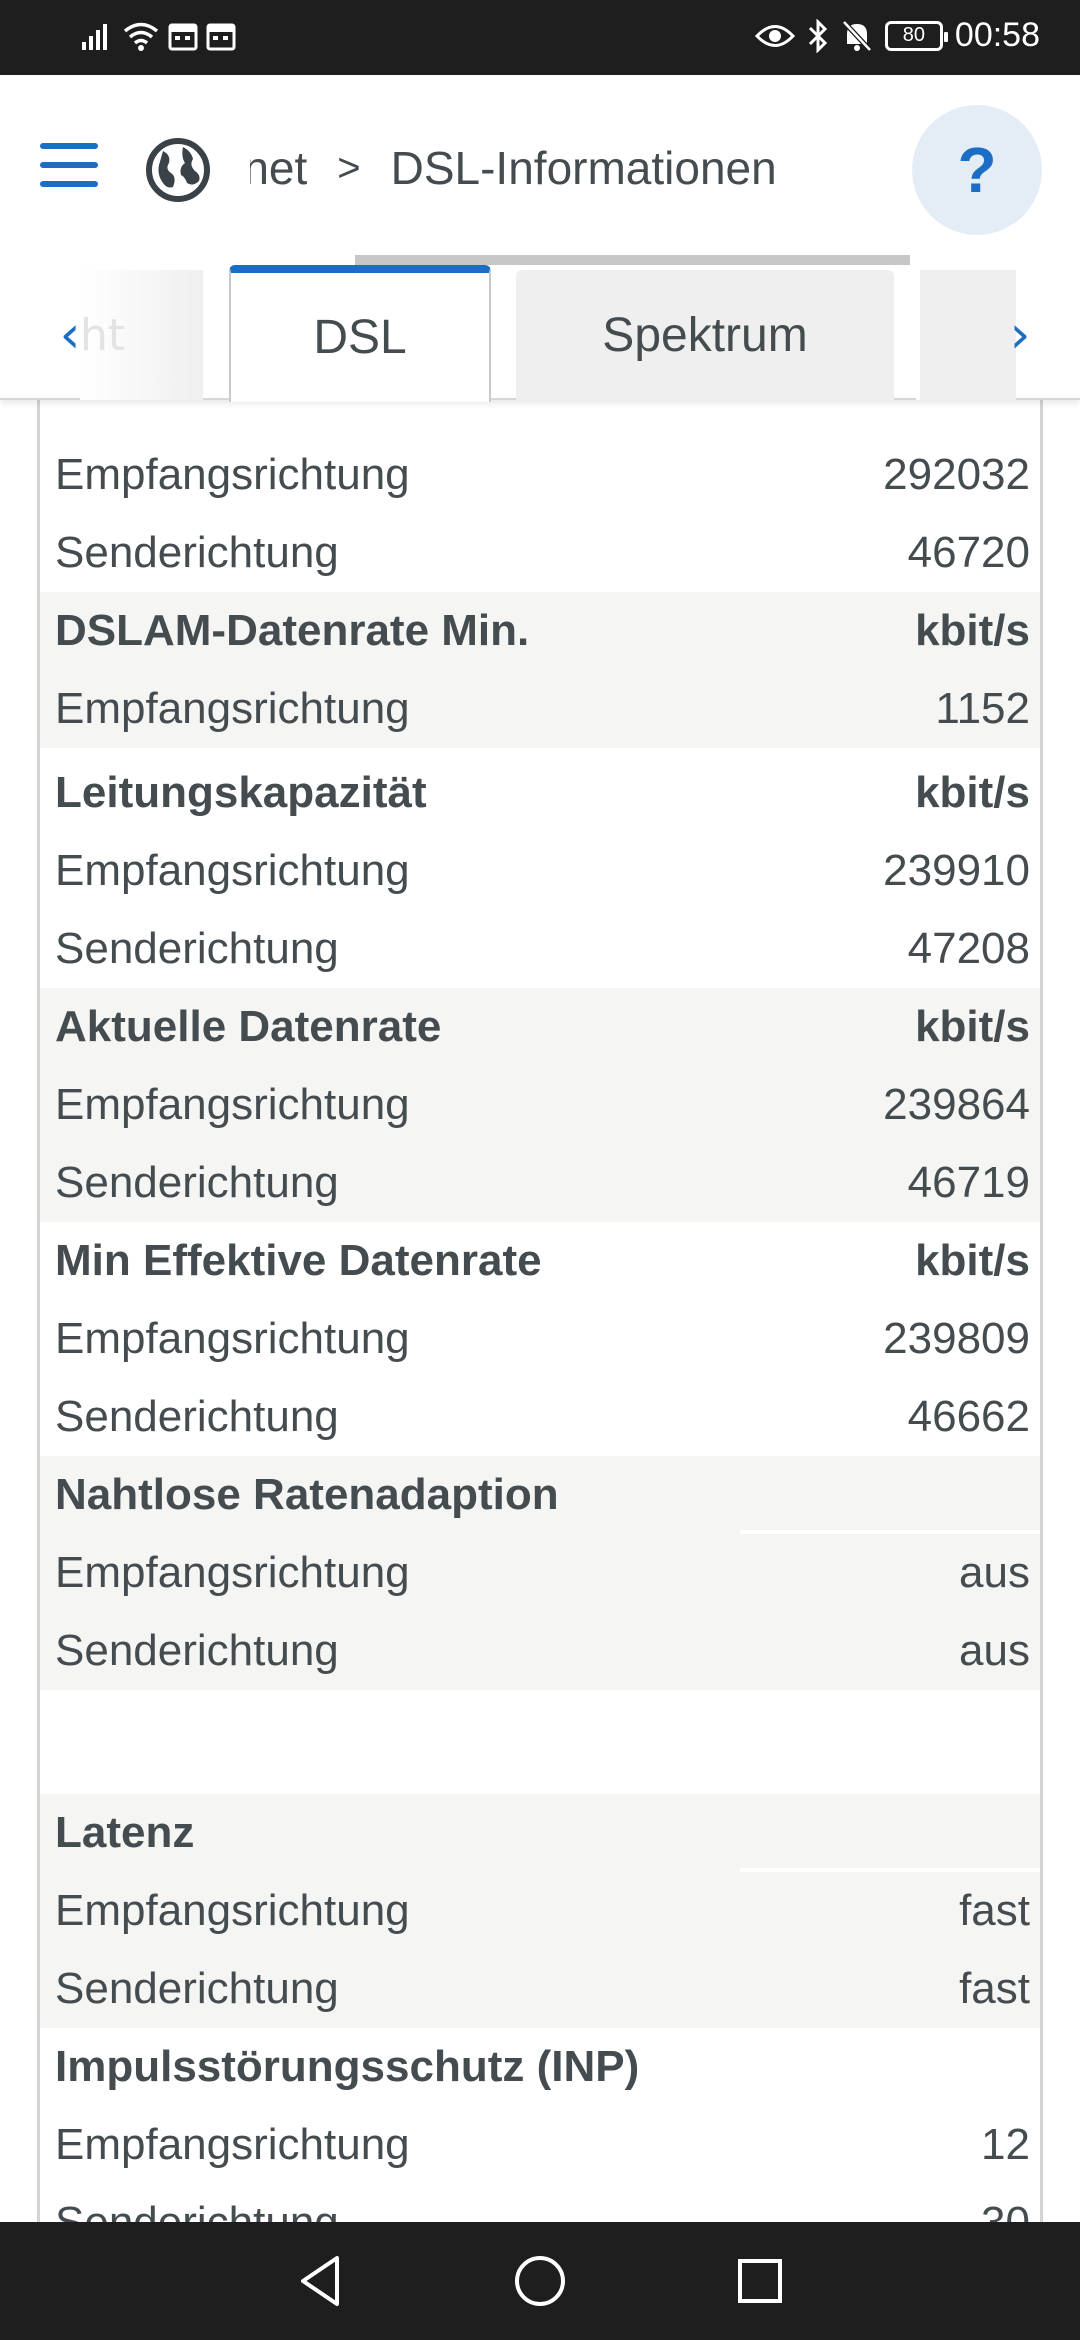 This screenshot has width=1080, height=2340. Describe the element at coordinates (278, 168) in the screenshot. I see `breadcrumb-parent: rnet` at that location.